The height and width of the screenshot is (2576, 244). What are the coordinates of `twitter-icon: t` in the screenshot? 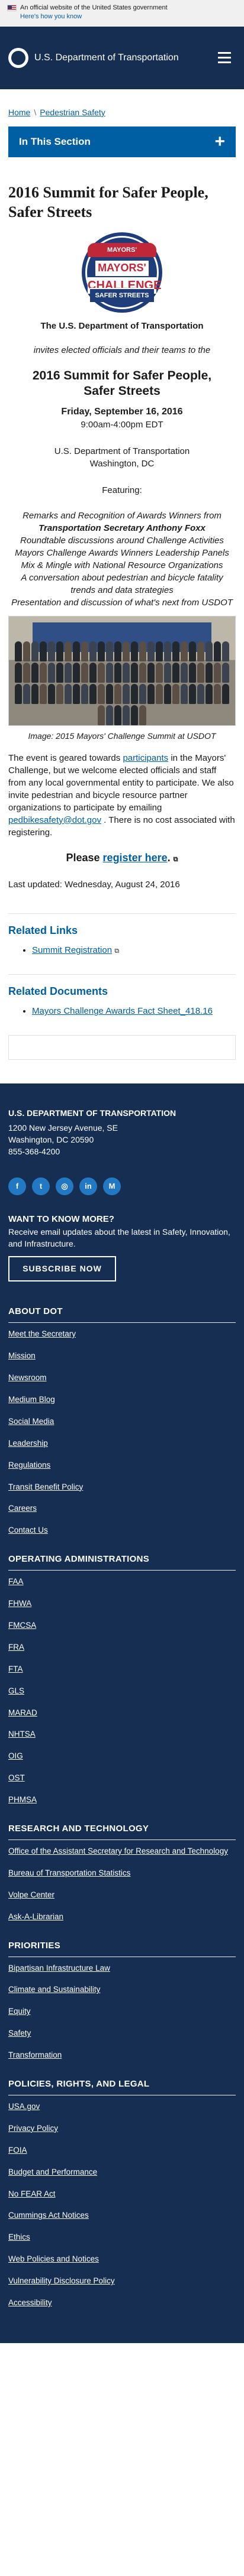 It's located at (41, 1186).